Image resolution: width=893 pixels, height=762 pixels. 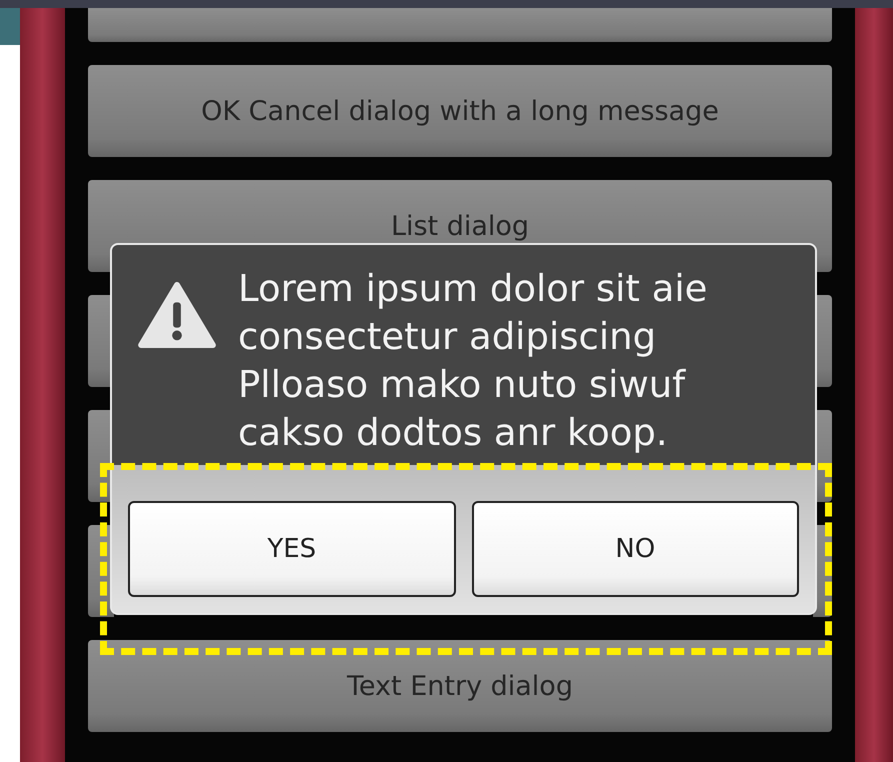 I want to click on menu-button: Text Entry dialog, so click(x=460, y=686).